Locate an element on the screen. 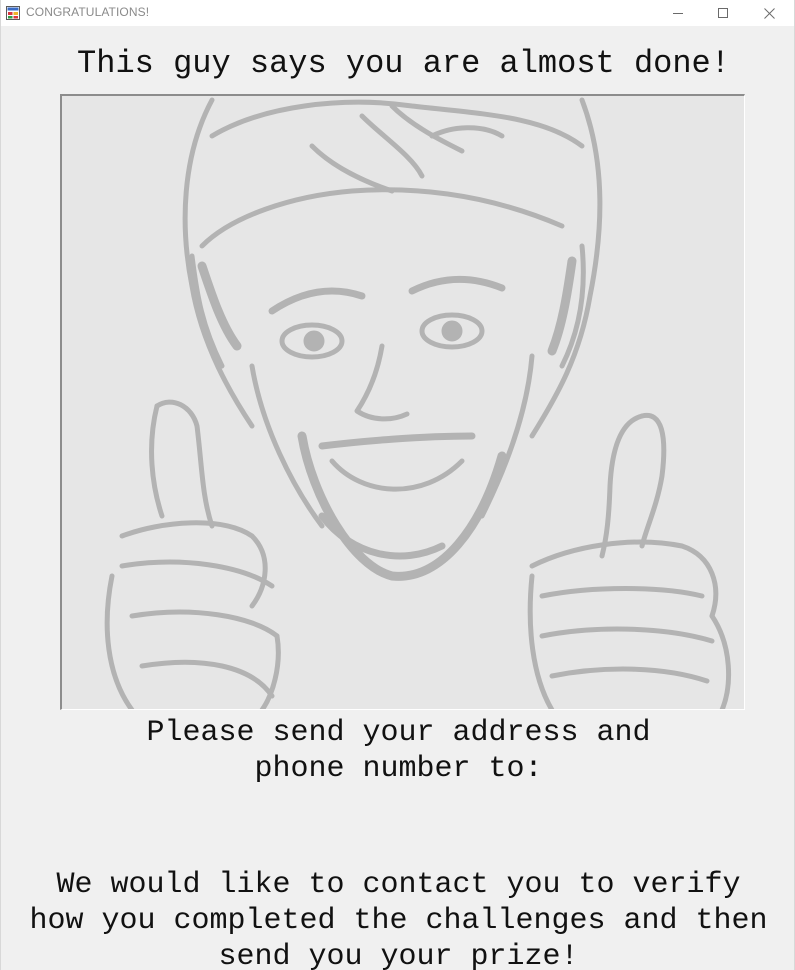  page-heading: This guy says you are almost done! is located at coordinates (403, 63).